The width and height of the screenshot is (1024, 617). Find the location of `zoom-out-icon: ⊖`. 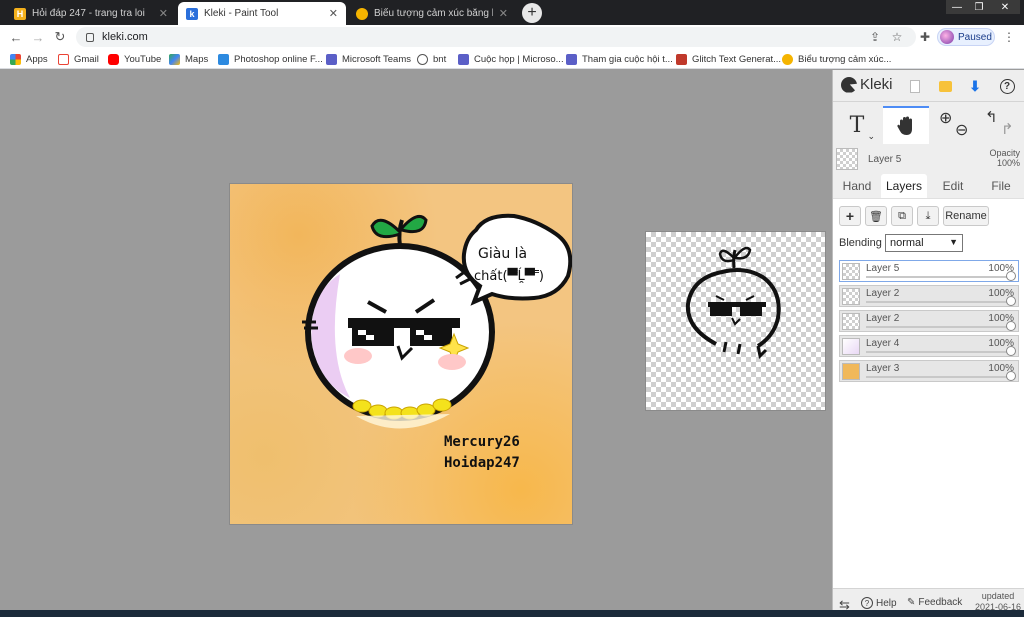

zoom-out-icon: ⊖ is located at coordinates (961, 130).